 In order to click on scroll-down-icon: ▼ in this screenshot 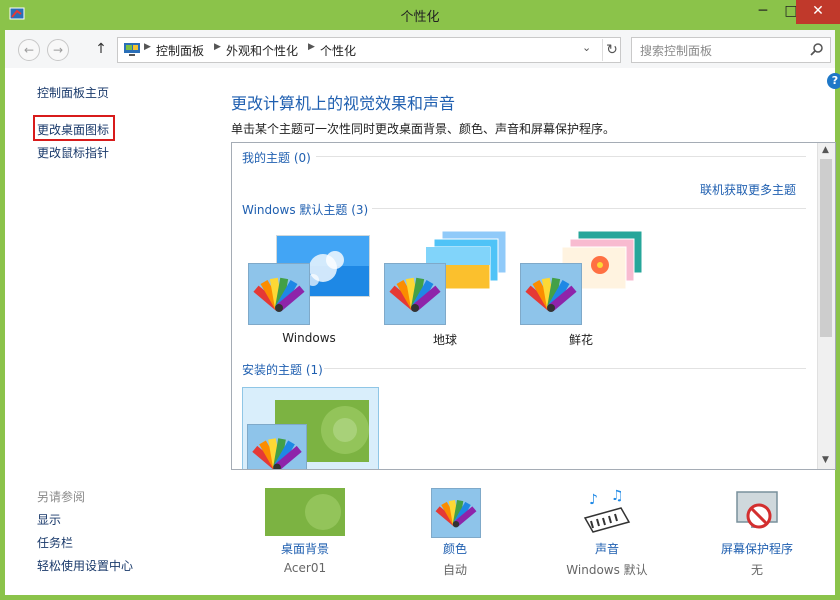, I will do `click(825, 460)`.